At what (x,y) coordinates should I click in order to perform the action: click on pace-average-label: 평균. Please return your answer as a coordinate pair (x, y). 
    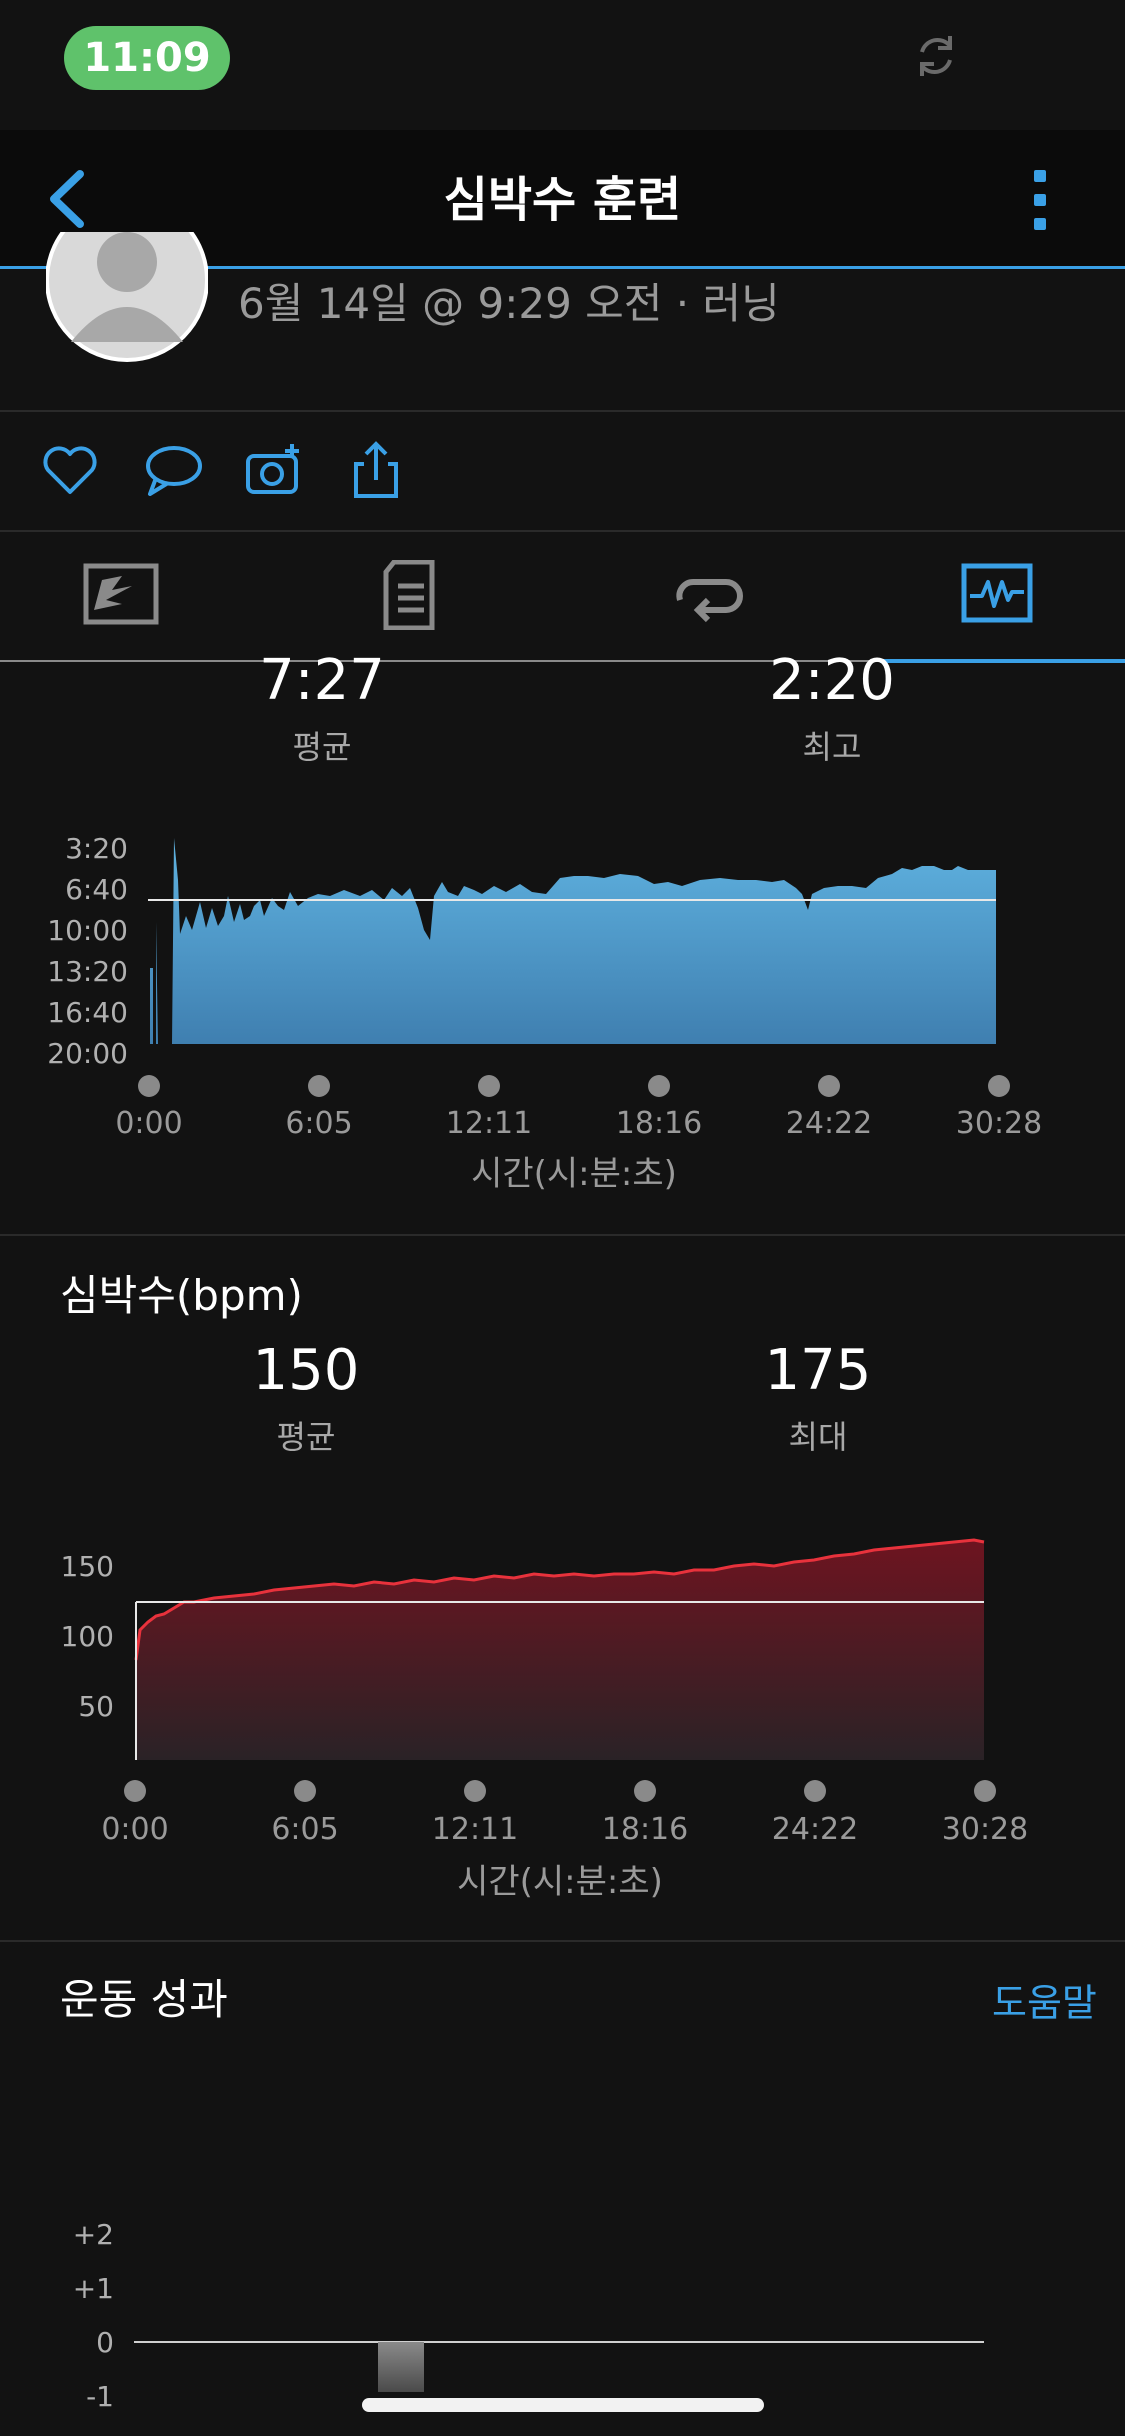
    Looking at the image, I should click on (322, 747).